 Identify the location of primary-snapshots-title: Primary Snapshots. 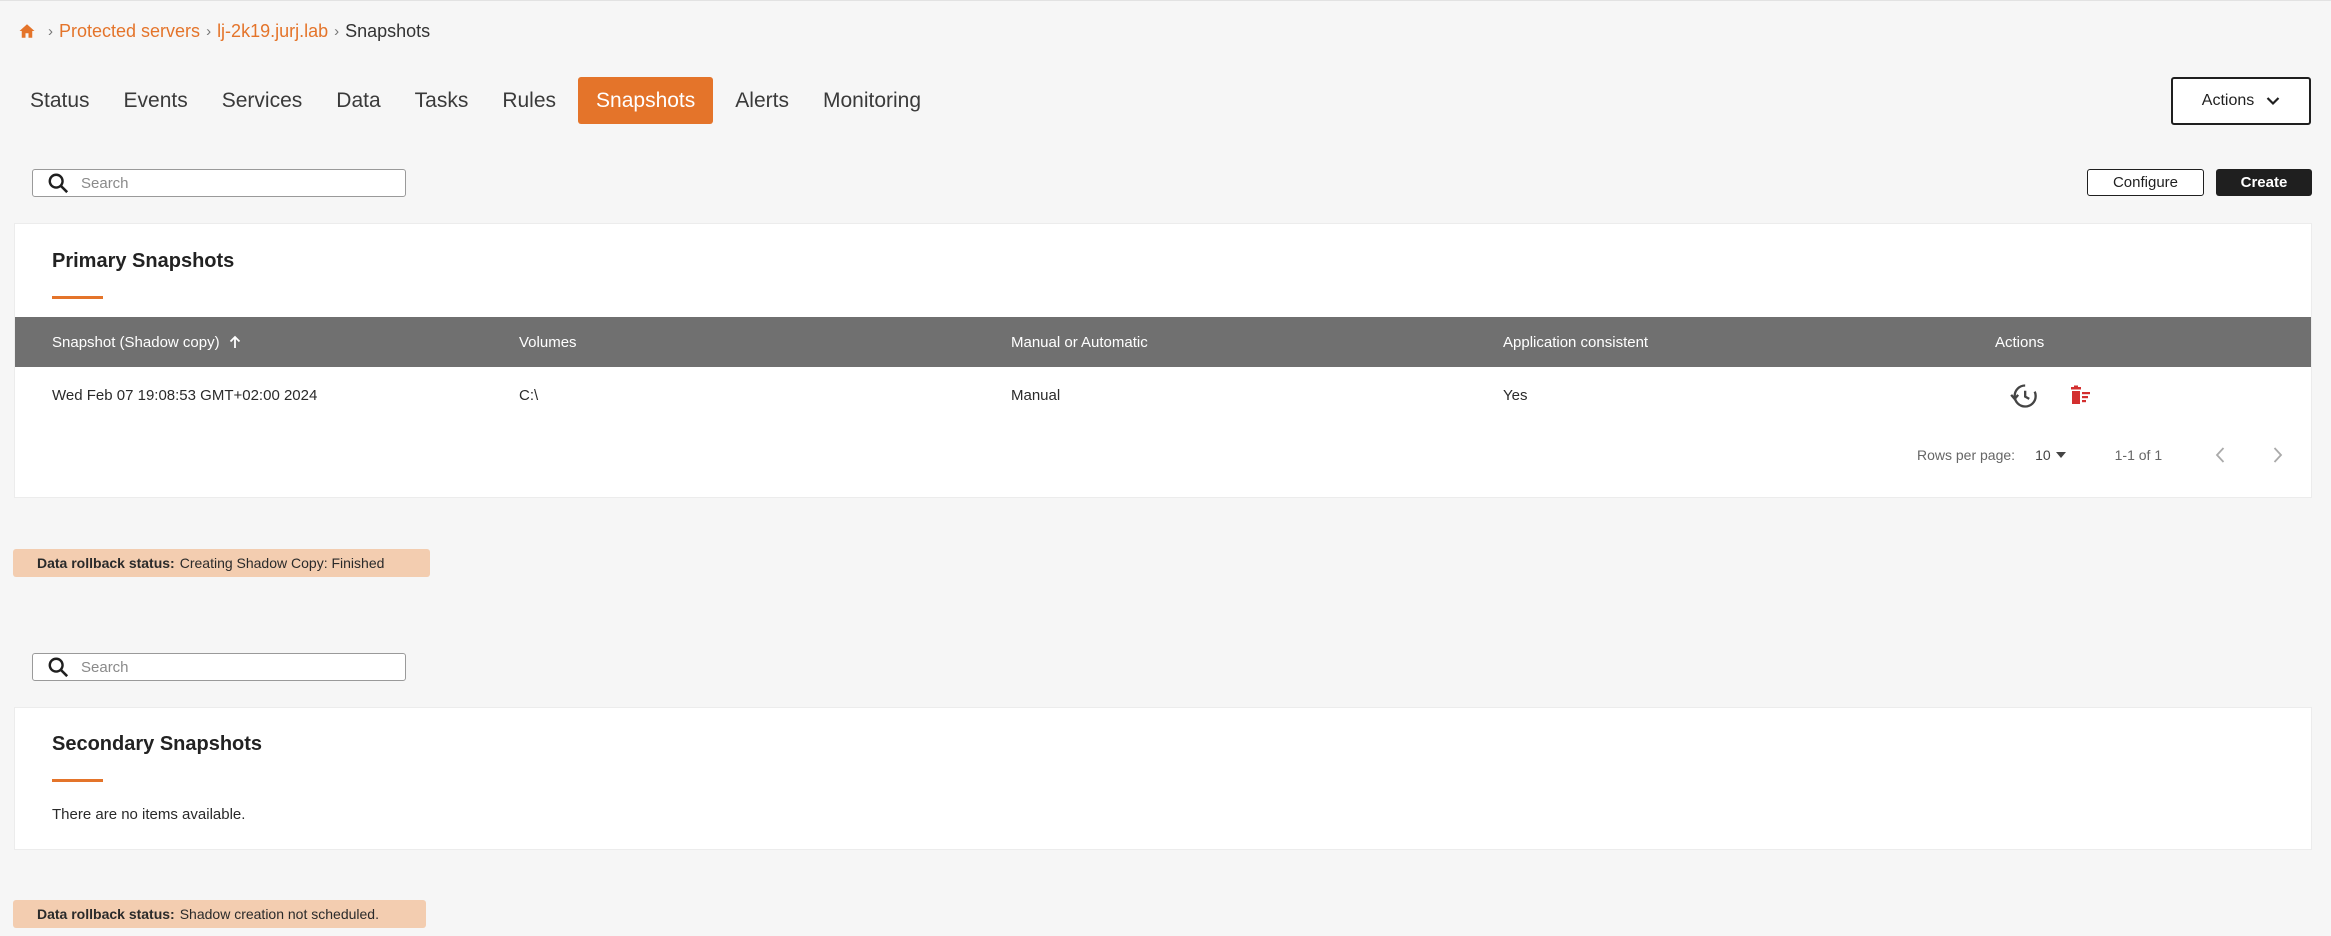
(143, 261).